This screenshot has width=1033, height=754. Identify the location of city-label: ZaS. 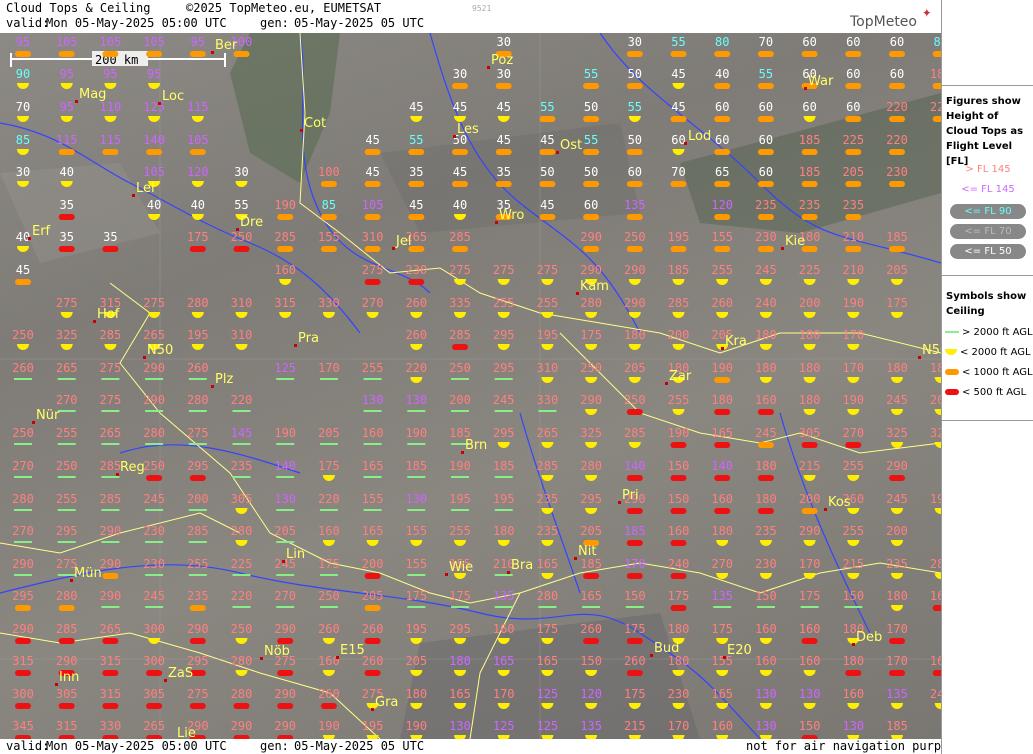
(180, 673).